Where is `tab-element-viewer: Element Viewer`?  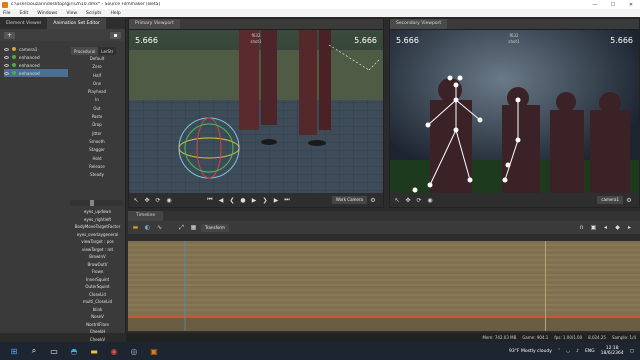
tab-element-viewer: Element Viewer is located at coordinates (23, 23).